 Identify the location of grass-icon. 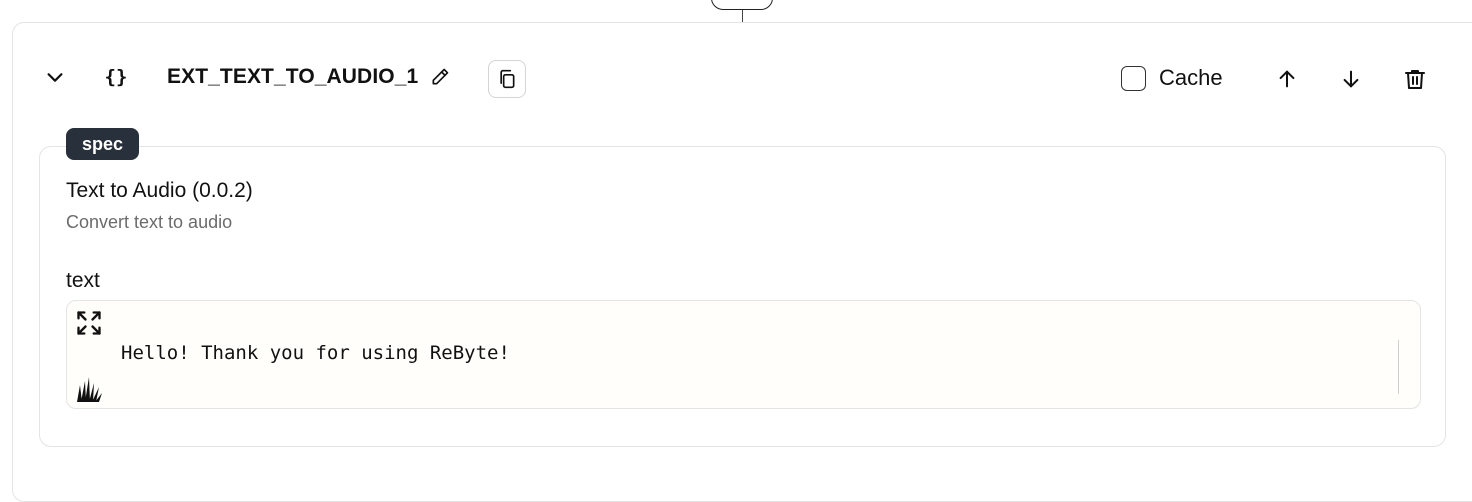
(89, 389).